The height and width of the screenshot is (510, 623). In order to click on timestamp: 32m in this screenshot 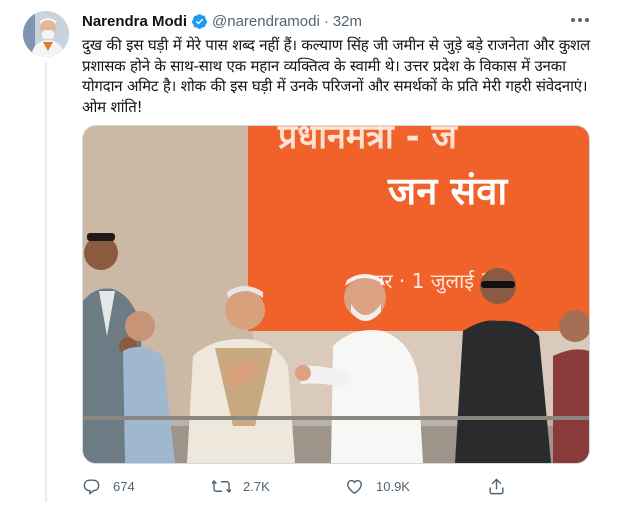, I will do `click(347, 21)`.